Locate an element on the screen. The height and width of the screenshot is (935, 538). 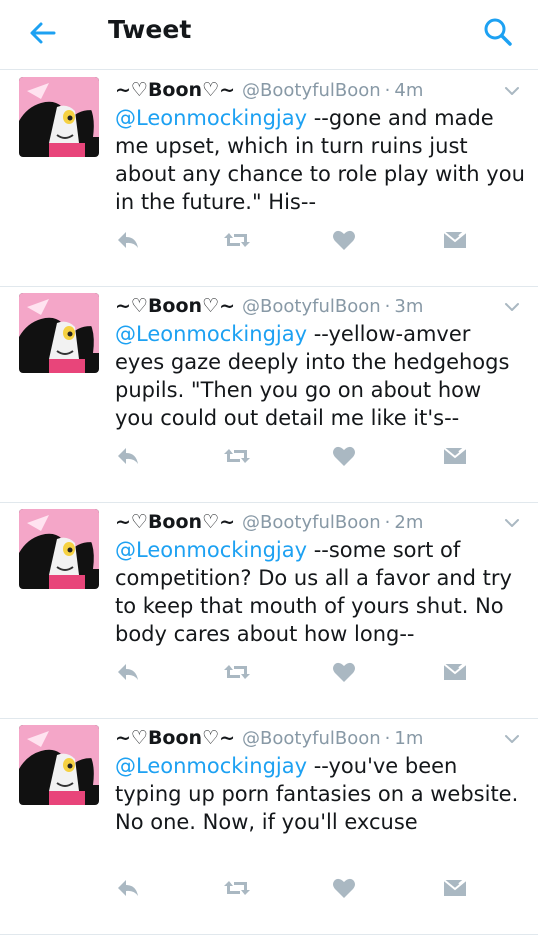
search-button is located at coordinates (498, 32).